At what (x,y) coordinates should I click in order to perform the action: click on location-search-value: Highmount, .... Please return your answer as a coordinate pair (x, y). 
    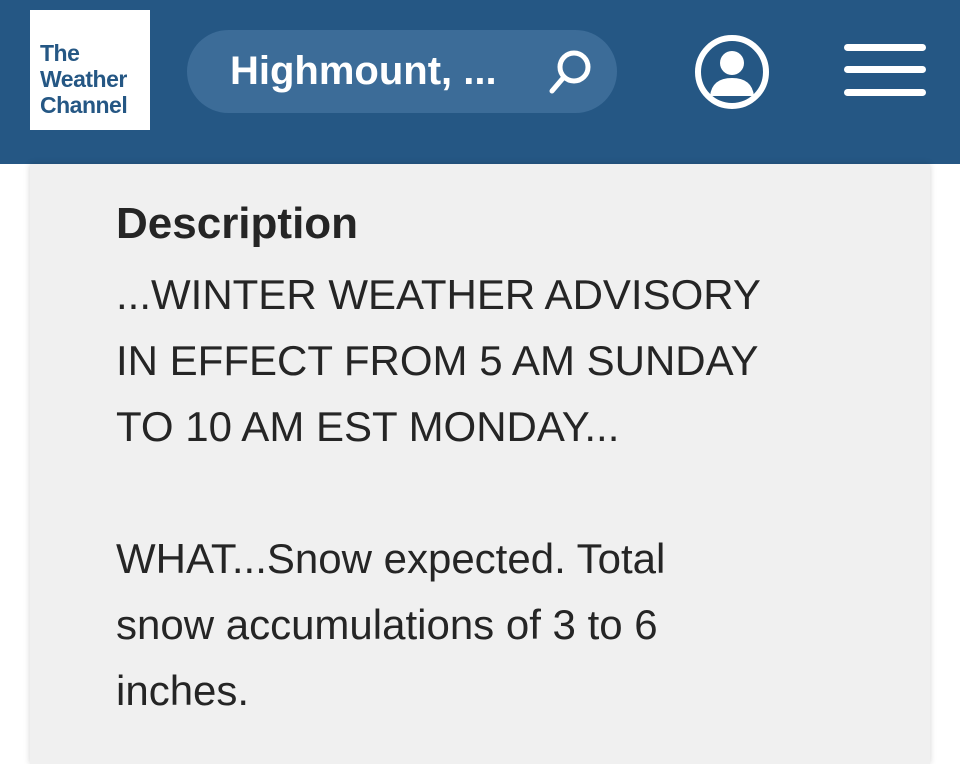
    Looking at the image, I should click on (380, 71).